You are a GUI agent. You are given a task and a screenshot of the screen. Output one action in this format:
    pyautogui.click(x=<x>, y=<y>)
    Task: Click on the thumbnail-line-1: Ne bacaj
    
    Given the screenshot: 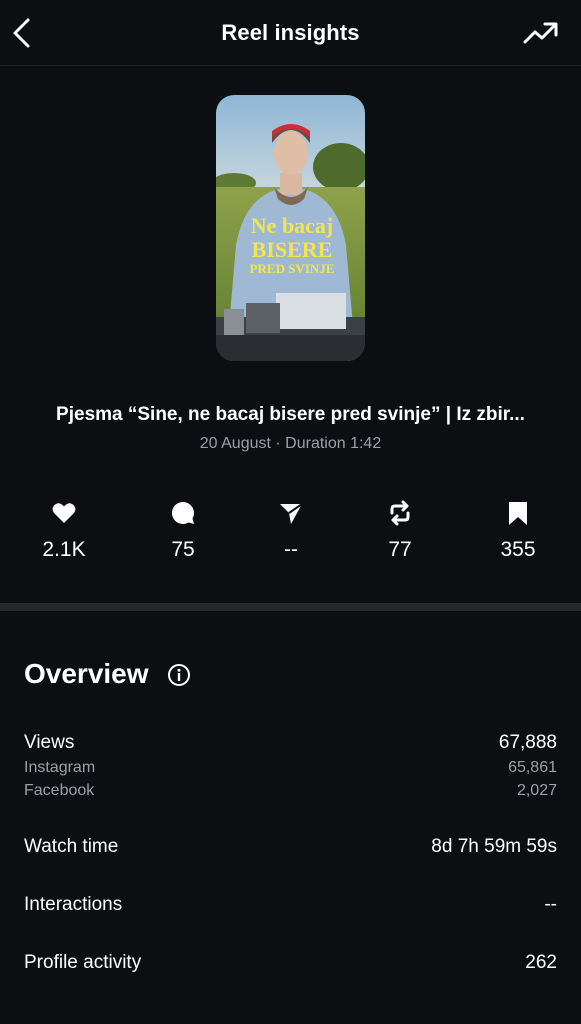 What is the action you would take?
    pyautogui.click(x=292, y=225)
    